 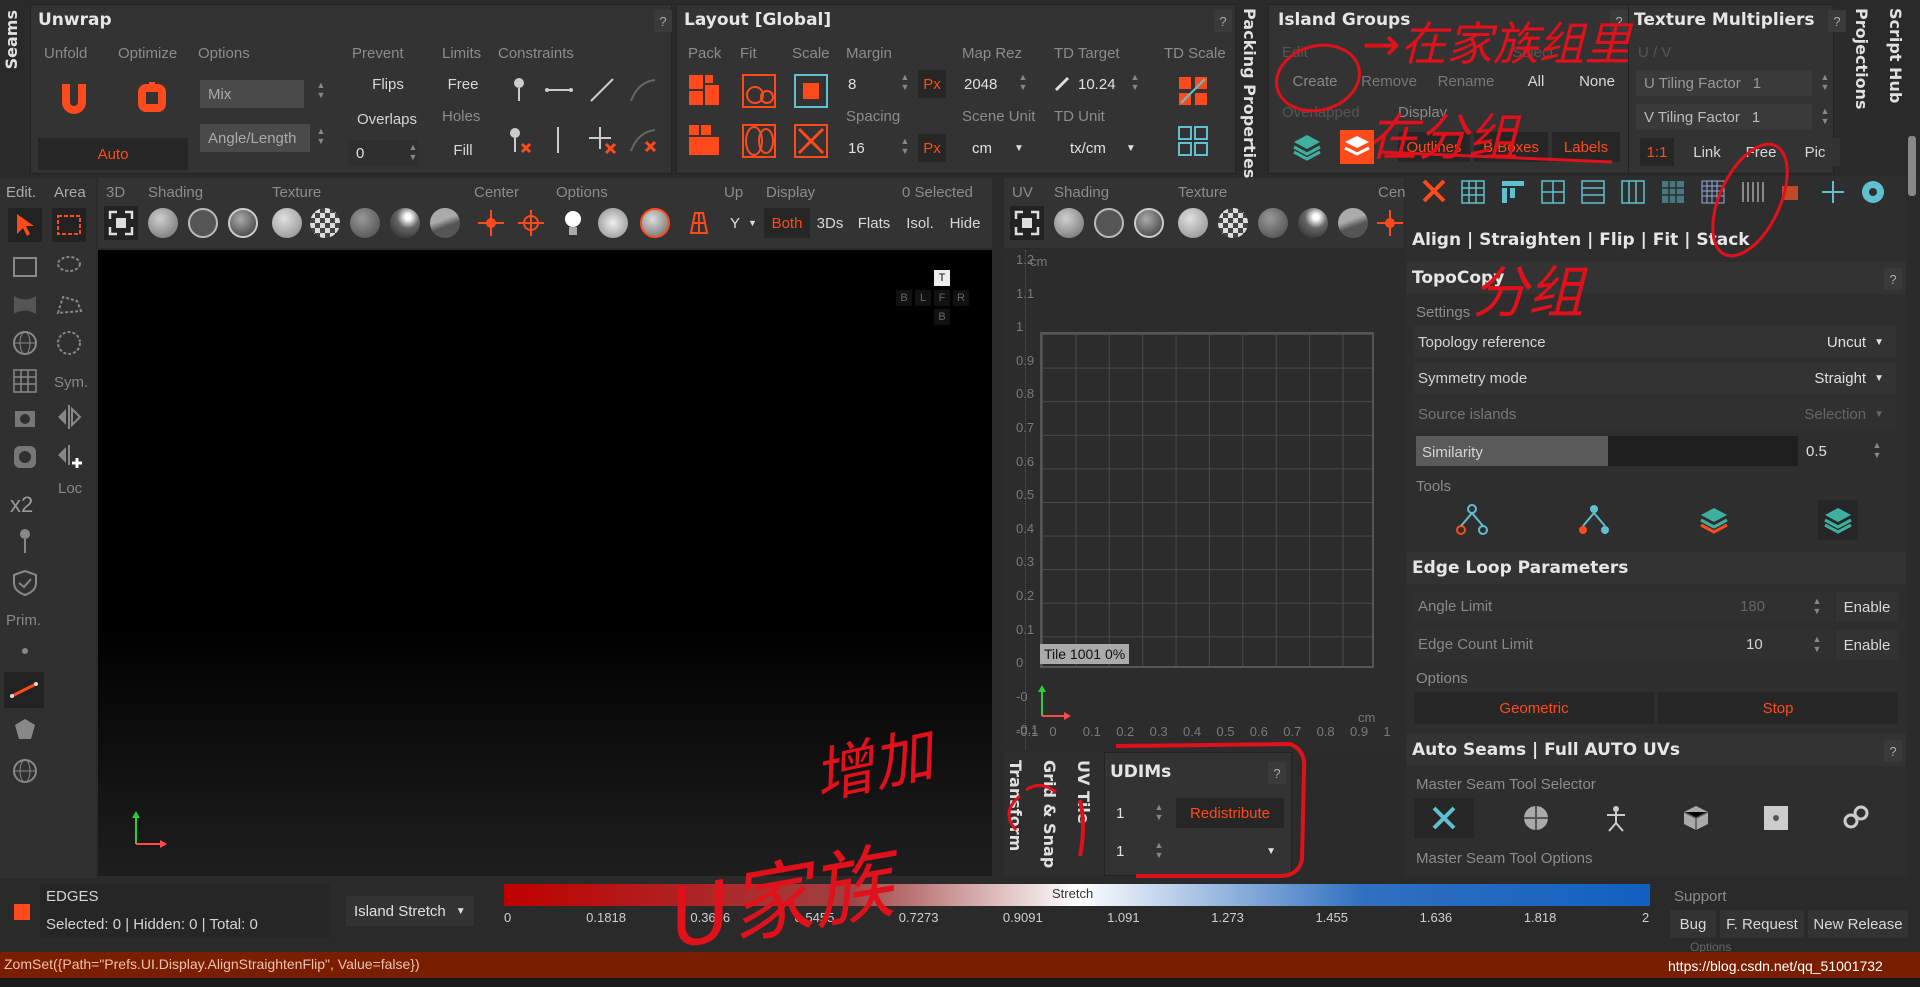 I want to click on annotation-brace-left, so click(x=1014, y=812).